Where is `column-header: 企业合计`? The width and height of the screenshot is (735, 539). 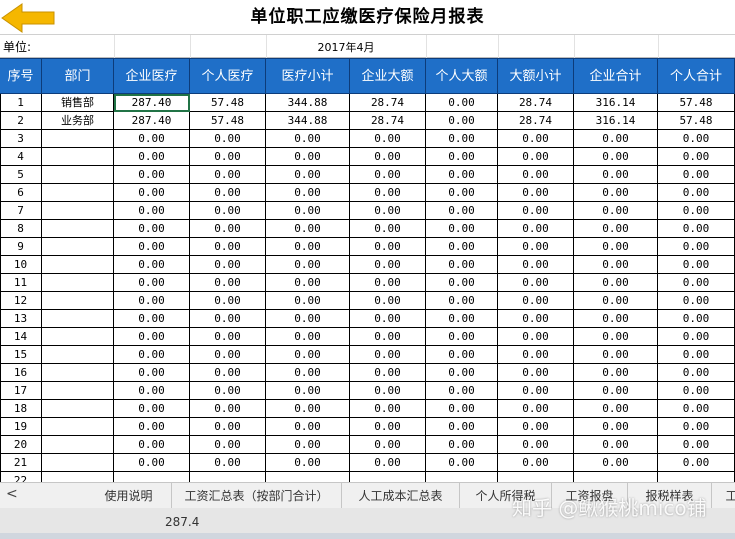
column-header: 企业合计 is located at coordinates (616, 77).